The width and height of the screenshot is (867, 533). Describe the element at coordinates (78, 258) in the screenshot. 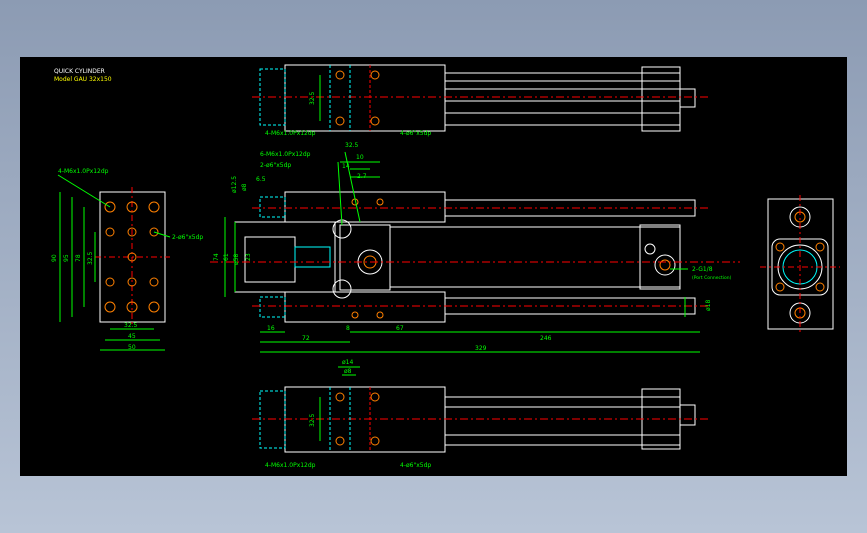

I see `left-dim-78: 78` at that location.